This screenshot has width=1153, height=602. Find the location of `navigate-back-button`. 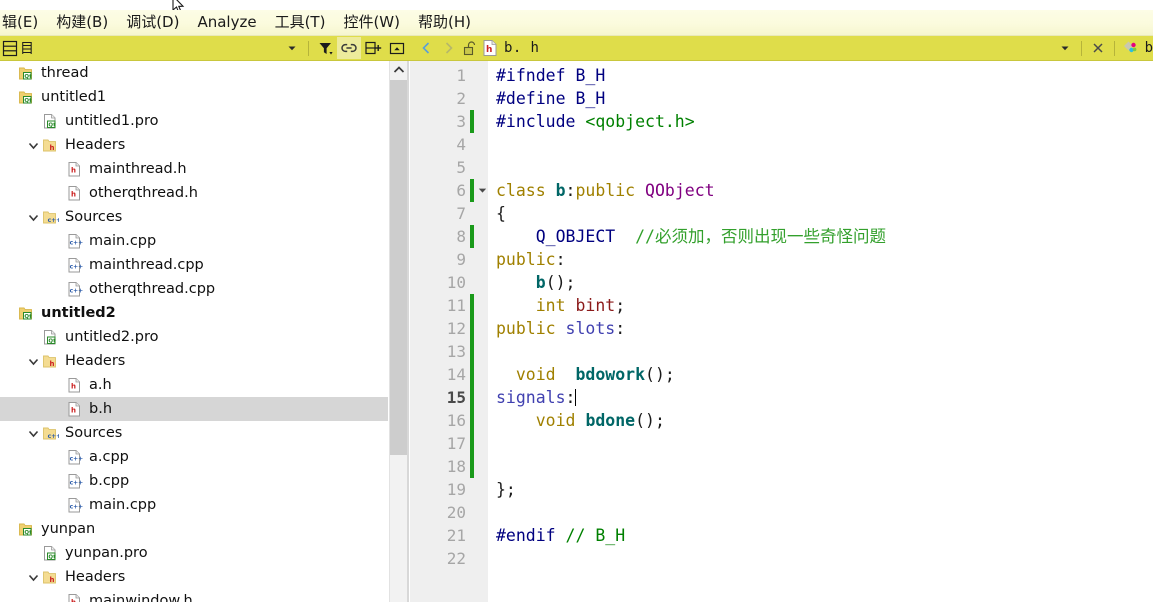

navigate-back-button is located at coordinates (426, 48).